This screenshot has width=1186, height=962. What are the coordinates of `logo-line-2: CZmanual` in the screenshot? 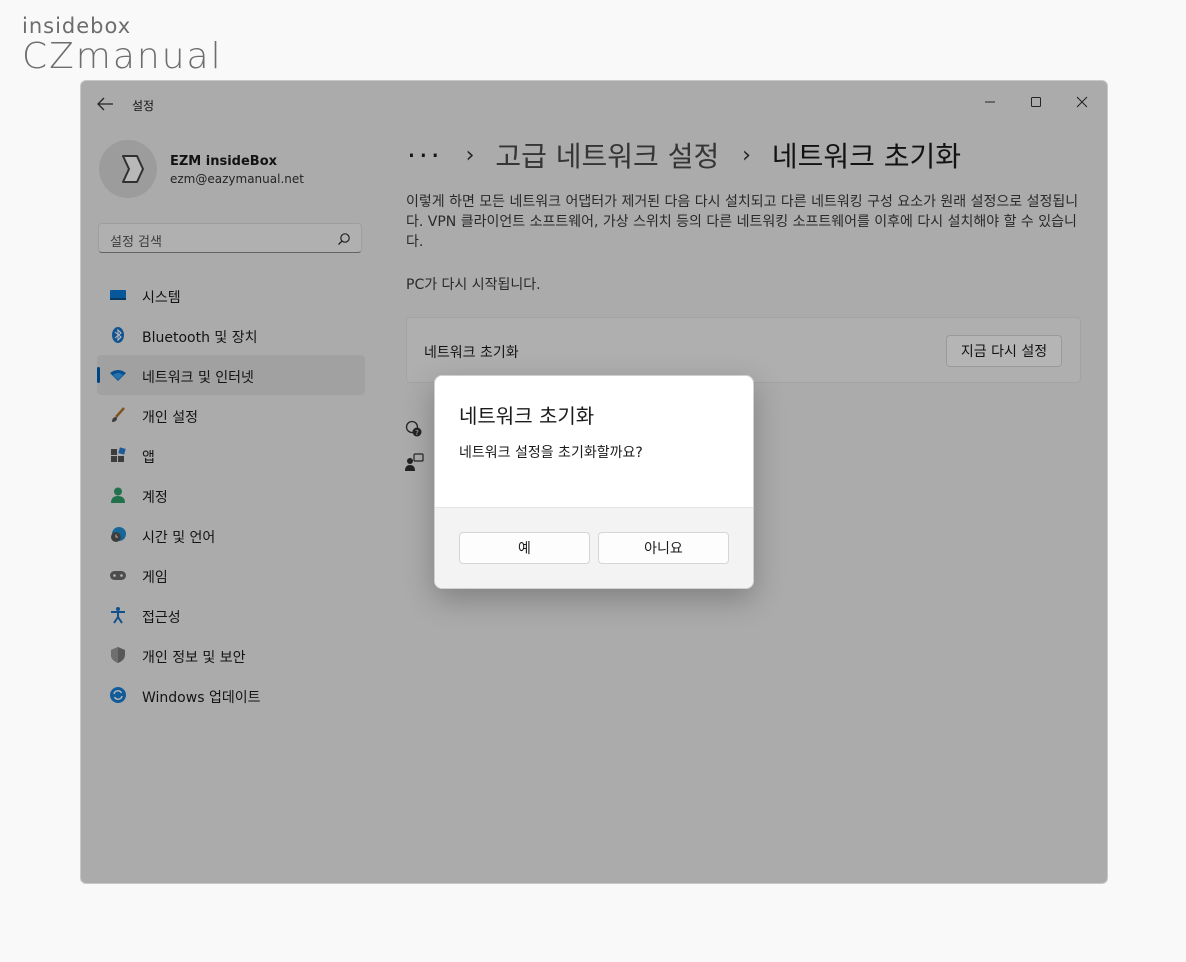 It's located at (122, 56).